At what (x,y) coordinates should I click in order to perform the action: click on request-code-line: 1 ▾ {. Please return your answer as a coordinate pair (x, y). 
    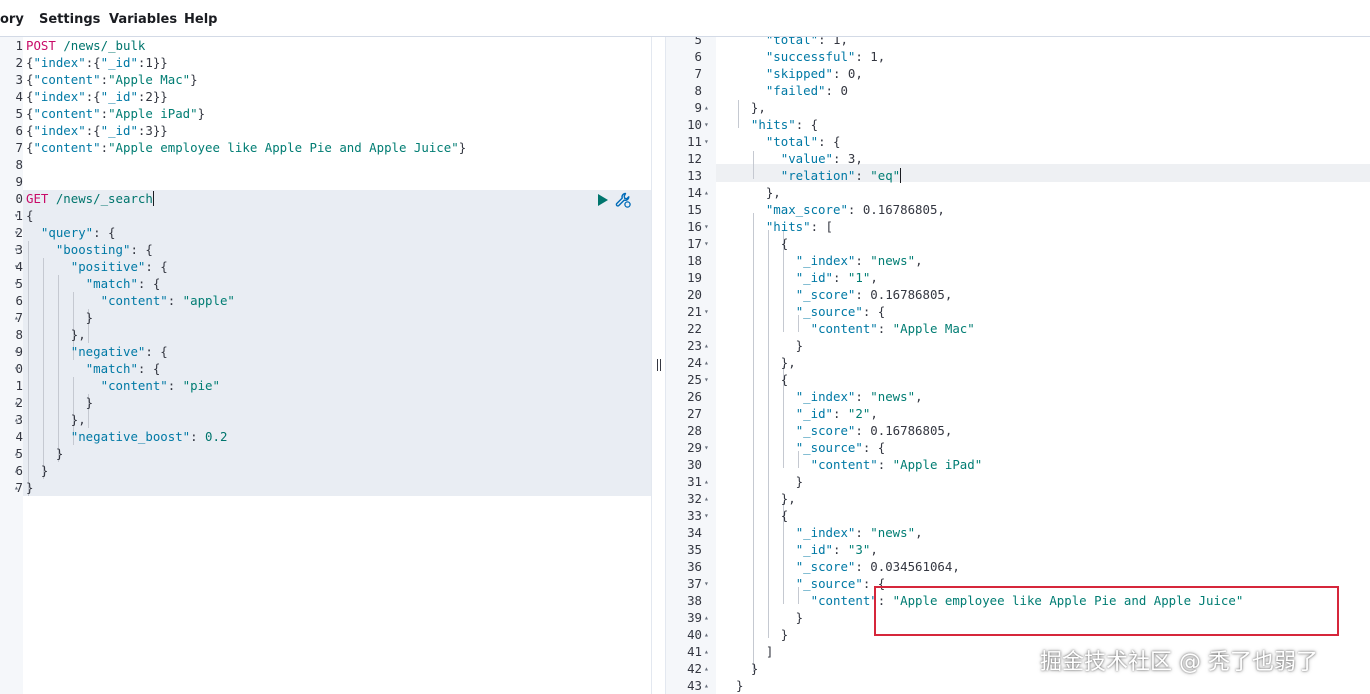
    Looking at the image, I should click on (325, 215).